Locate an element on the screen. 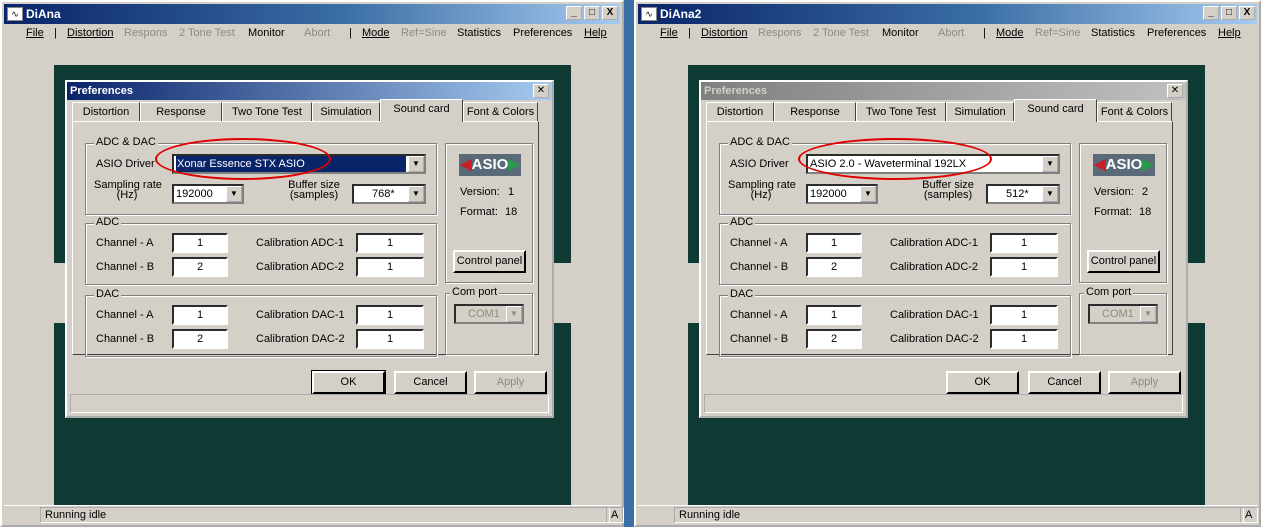 The width and height of the screenshot is (1261, 527). adc-dac-group-label: ADC & DAC is located at coordinates (126, 142).